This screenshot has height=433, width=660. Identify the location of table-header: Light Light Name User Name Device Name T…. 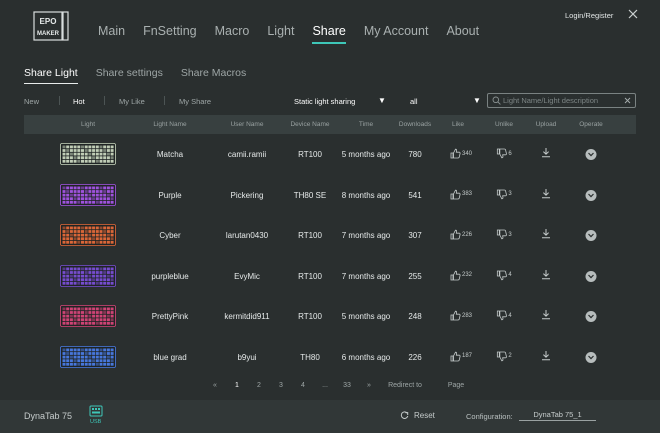
(330, 124).